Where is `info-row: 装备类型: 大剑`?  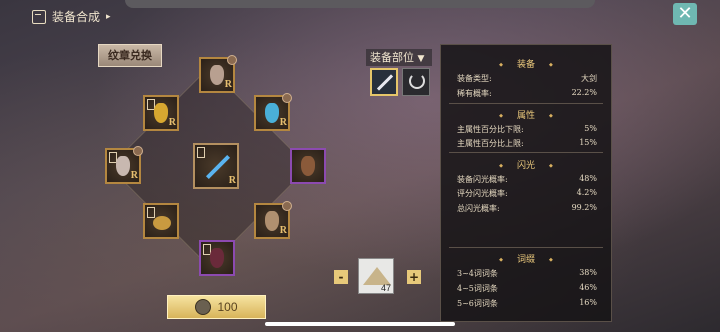 info-row: 装备类型: 大剑 is located at coordinates (527, 78).